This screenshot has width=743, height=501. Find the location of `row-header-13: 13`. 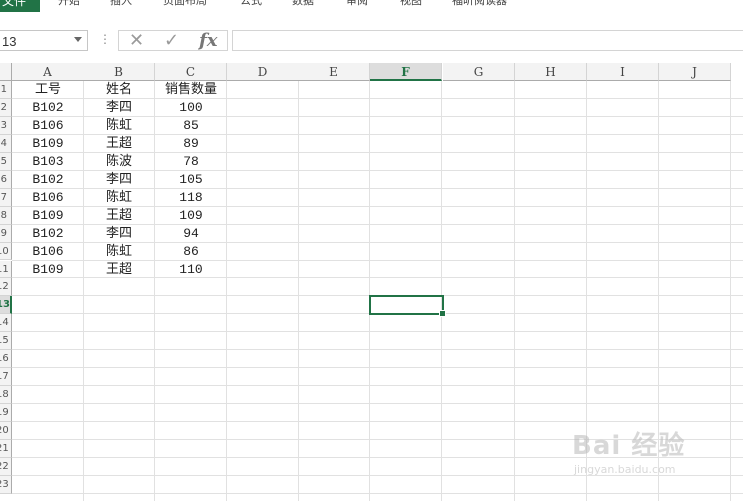

row-header-13: 13 is located at coordinates (6, 305).